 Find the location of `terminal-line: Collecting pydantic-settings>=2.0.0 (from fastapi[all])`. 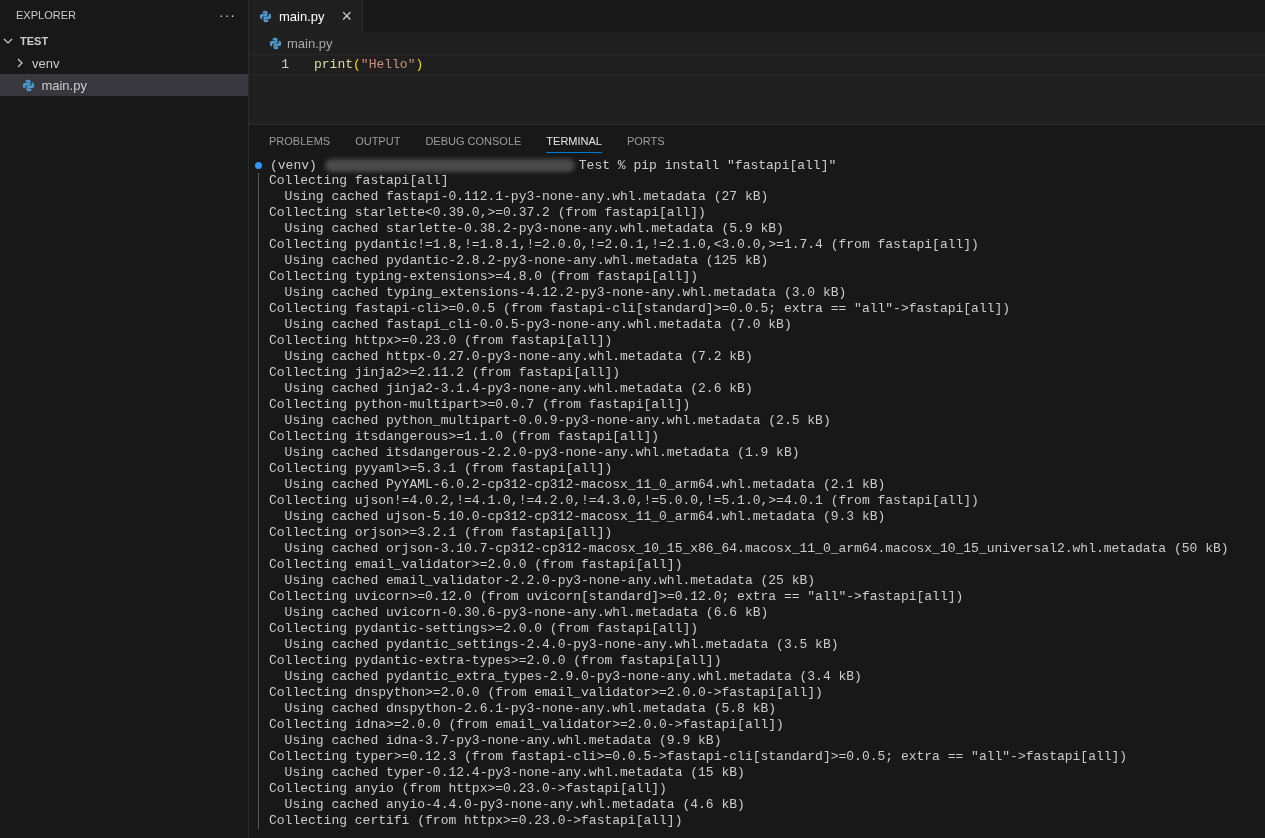

terminal-line: Collecting pydantic-settings>=2.0.0 (from fastapi[all]) is located at coordinates (484, 629).